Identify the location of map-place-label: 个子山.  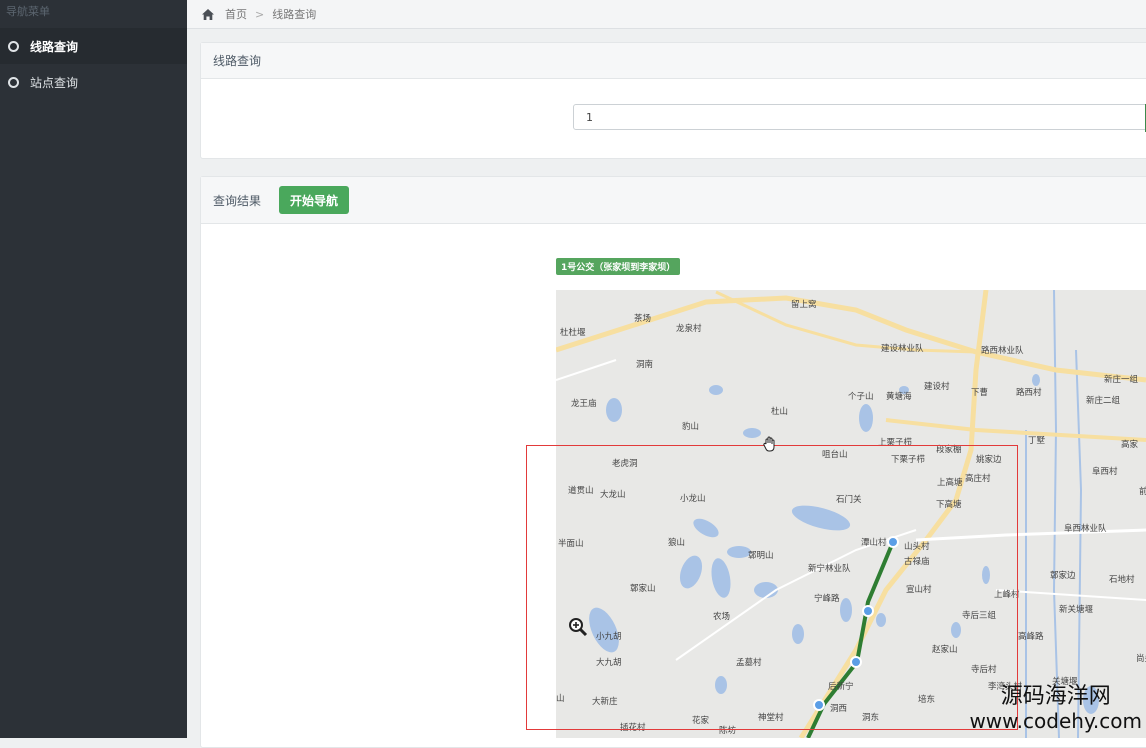
(861, 396).